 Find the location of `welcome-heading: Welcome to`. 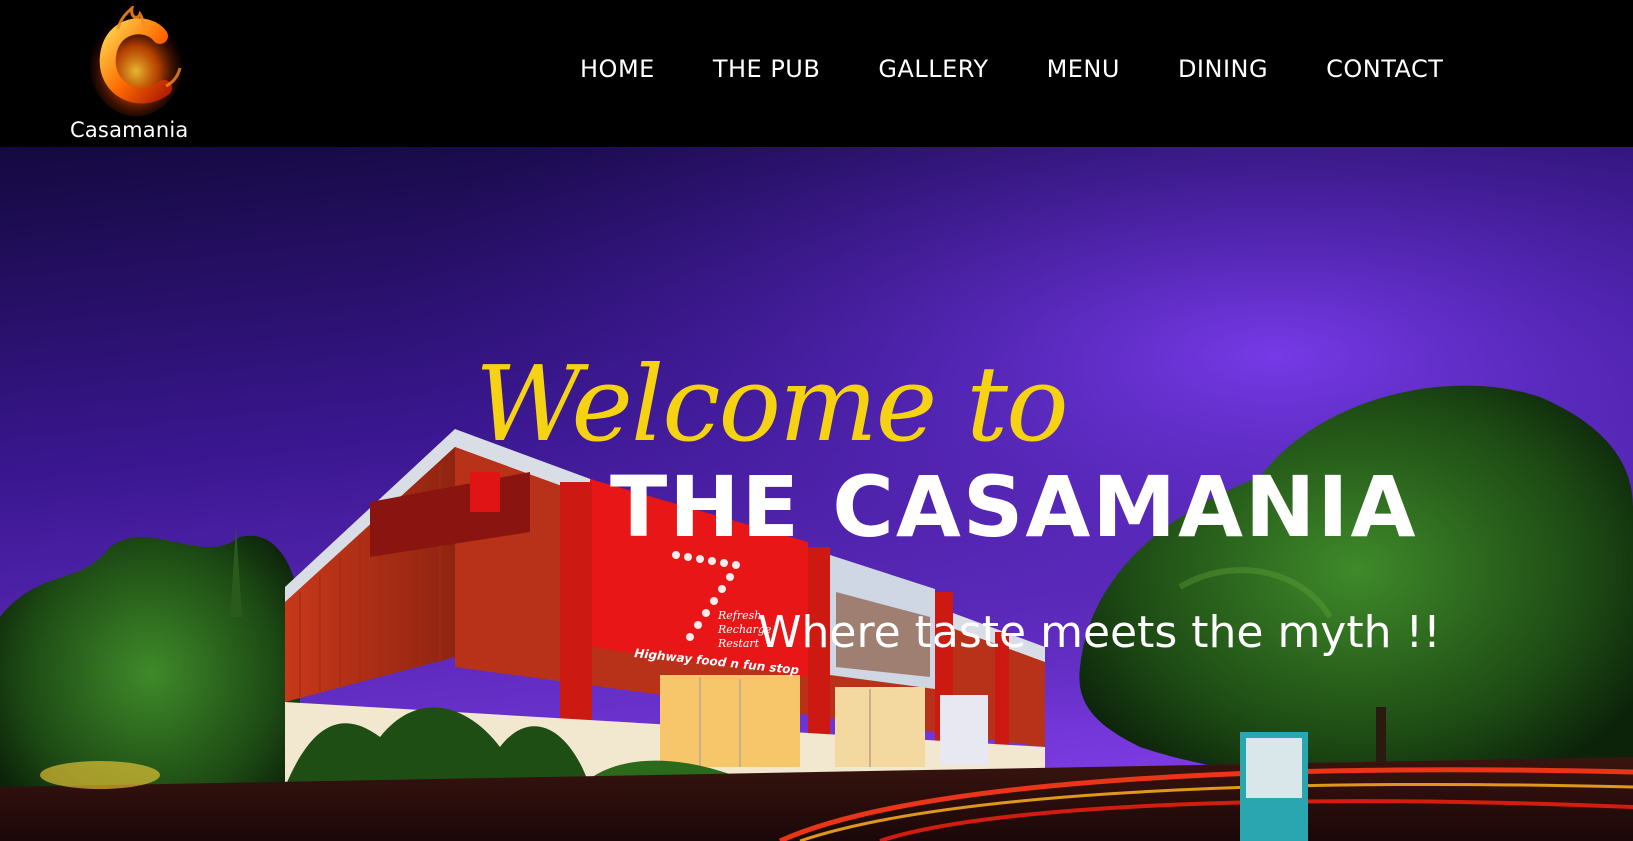

welcome-heading: Welcome to is located at coordinates (772, 404).